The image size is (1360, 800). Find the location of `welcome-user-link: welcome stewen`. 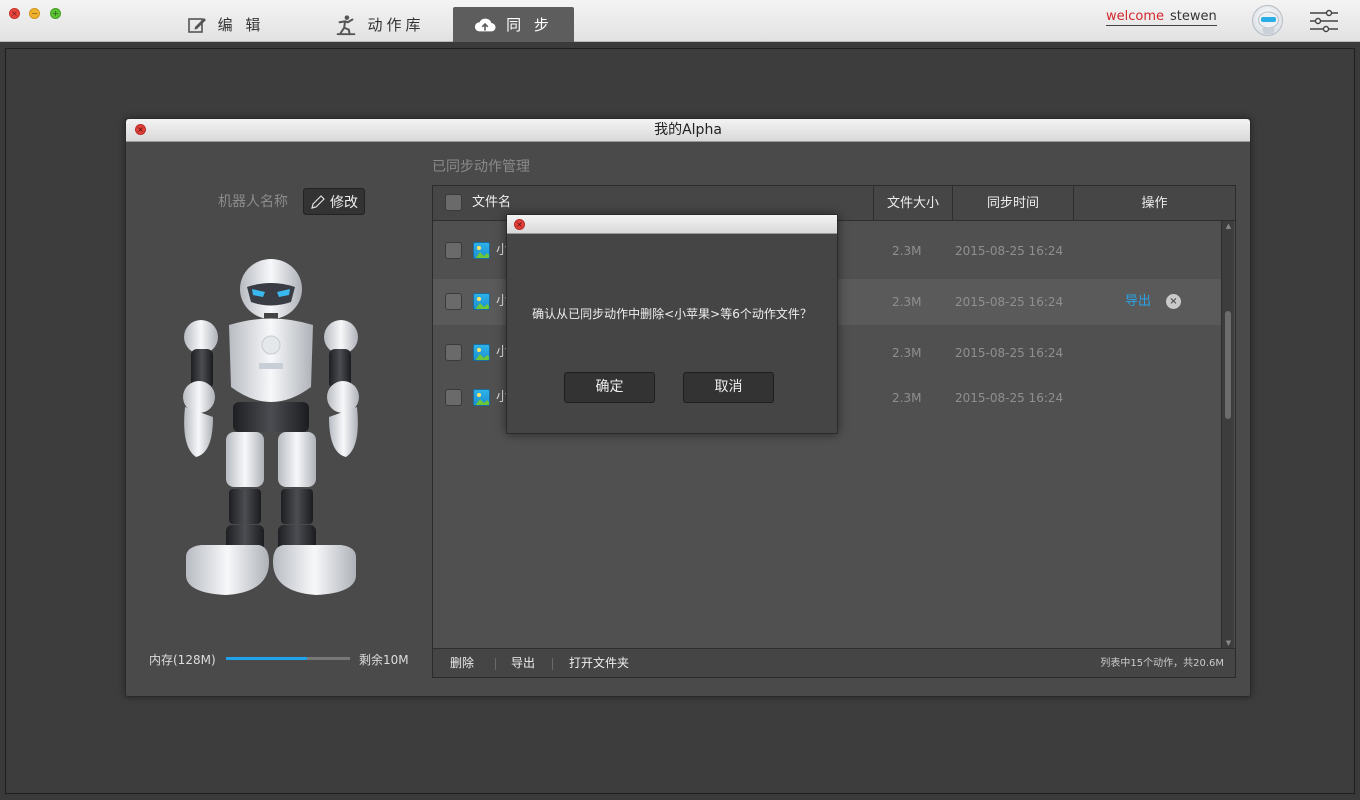

welcome-user-link: welcome stewen is located at coordinates (1161, 17).